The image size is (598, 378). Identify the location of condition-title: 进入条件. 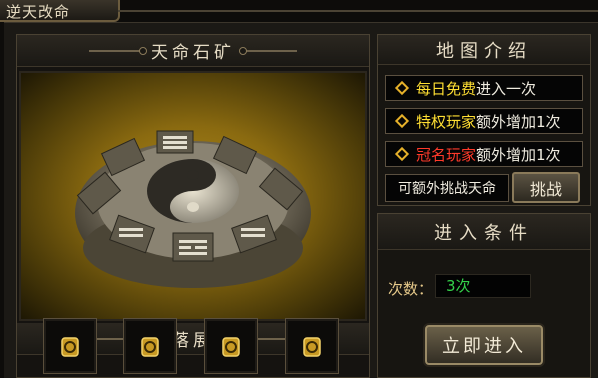
(484, 233).